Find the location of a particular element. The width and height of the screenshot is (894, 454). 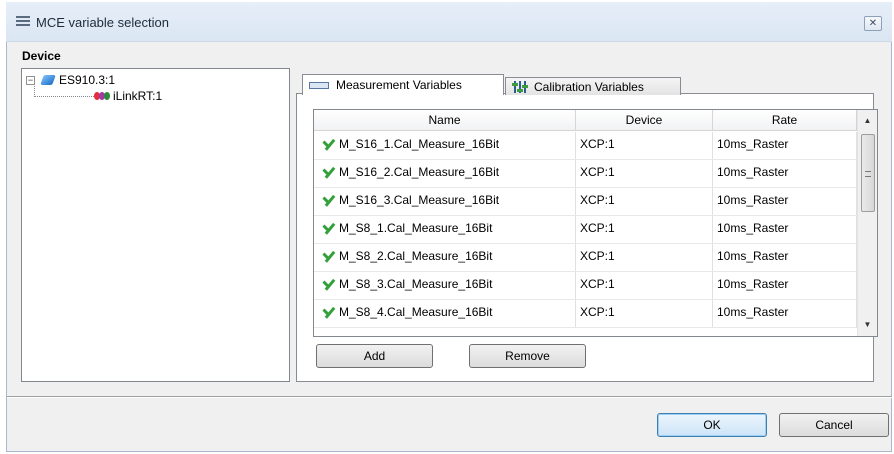

name-cell: M_S16_2.Cal_Measure_16Bit is located at coordinates (445, 173).